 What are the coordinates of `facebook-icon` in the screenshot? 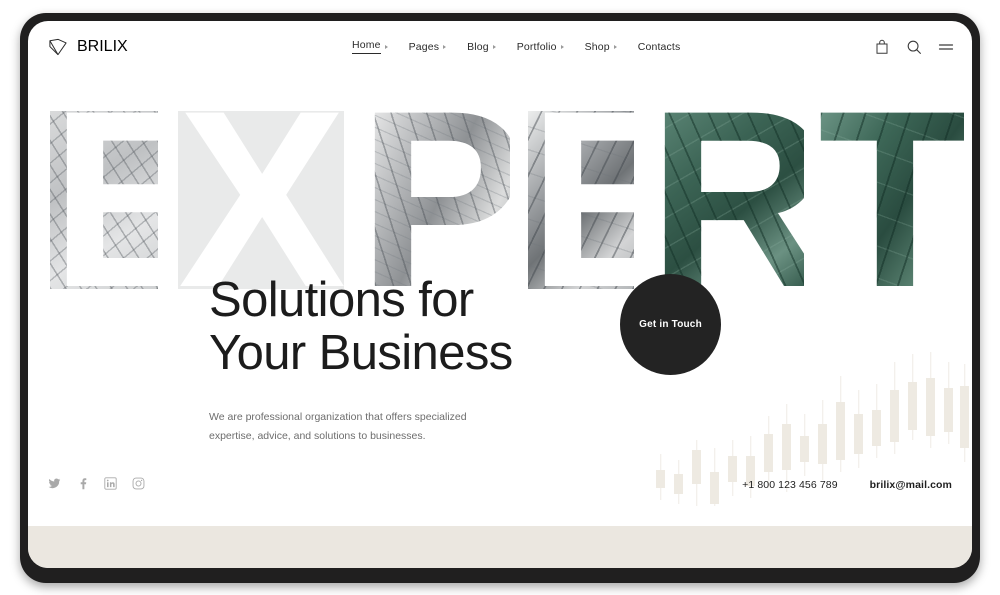 It's located at (82, 483).